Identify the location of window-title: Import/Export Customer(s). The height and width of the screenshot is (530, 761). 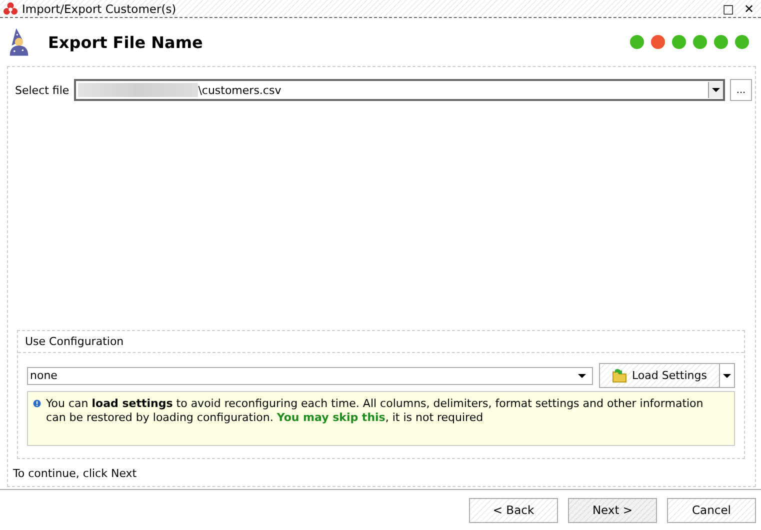
(99, 9).